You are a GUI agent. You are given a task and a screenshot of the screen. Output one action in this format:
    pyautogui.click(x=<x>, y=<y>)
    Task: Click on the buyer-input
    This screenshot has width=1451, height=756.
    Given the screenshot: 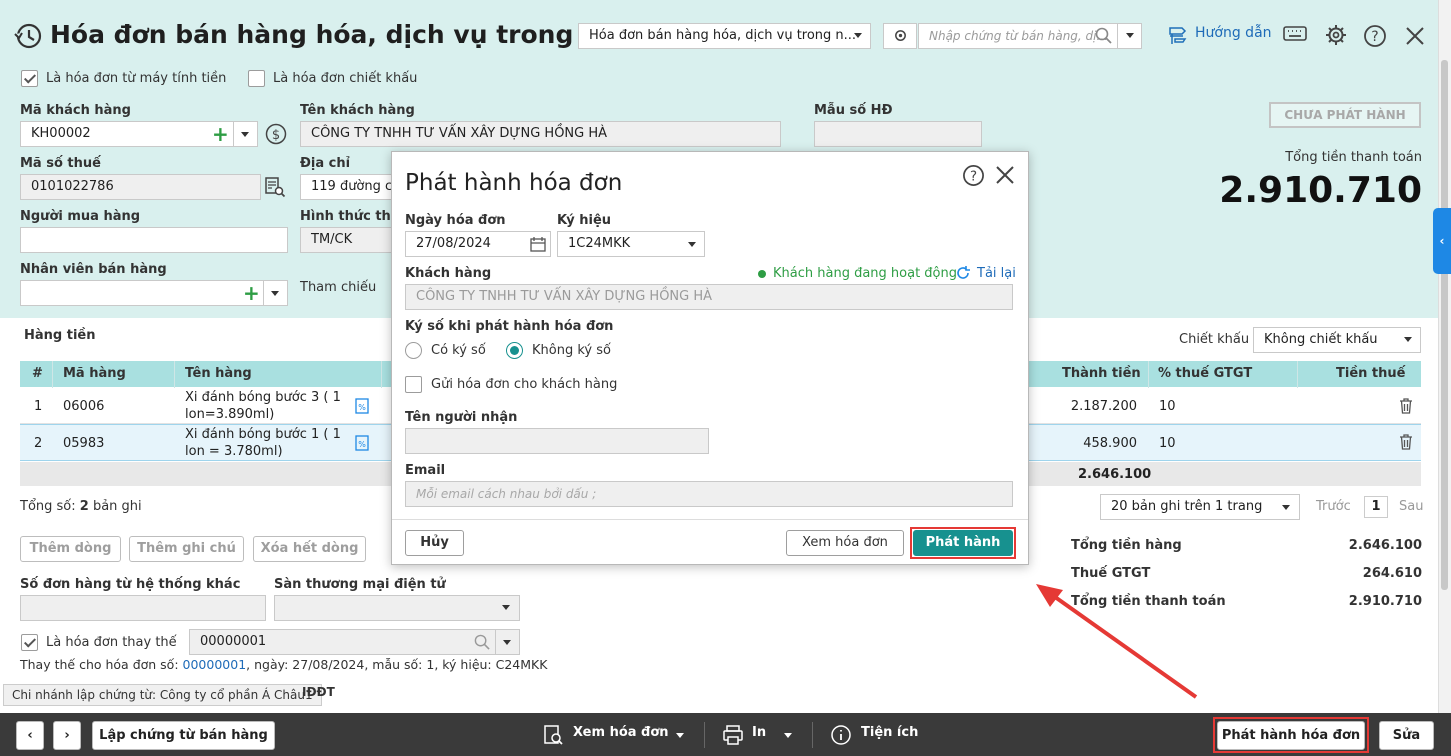 What is the action you would take?
    pyautogui.click(x=154, y=240)
    